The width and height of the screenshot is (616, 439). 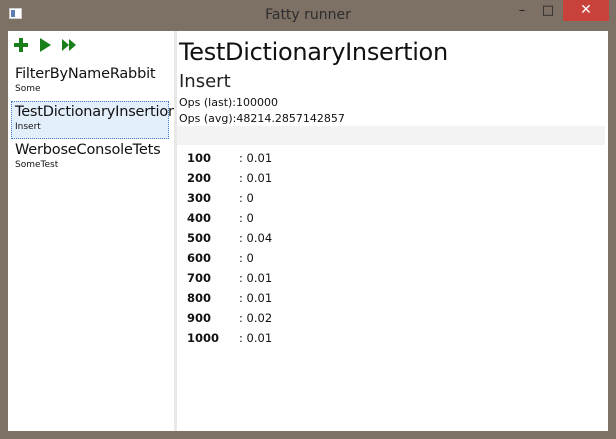 What do you see at coordinates (28, 89) in the screenshot?
I see `test-item-subtitle: Some` at bounding box center [28, 89].